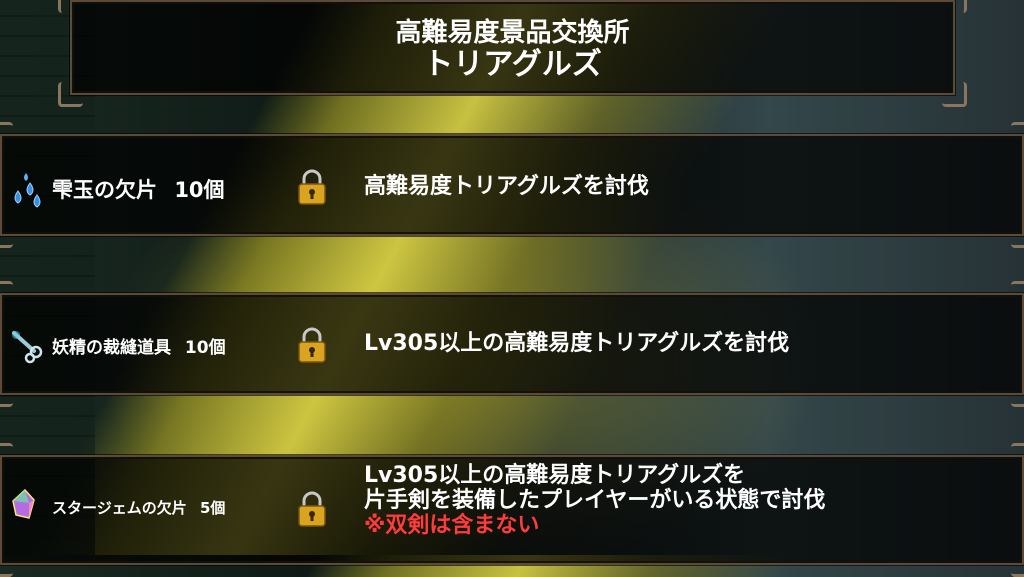  Describe the element at coordinates (555, 475) in the screenshot. I see `condition-line: Lv305以上の高難易度トリアグルズを` at that location.